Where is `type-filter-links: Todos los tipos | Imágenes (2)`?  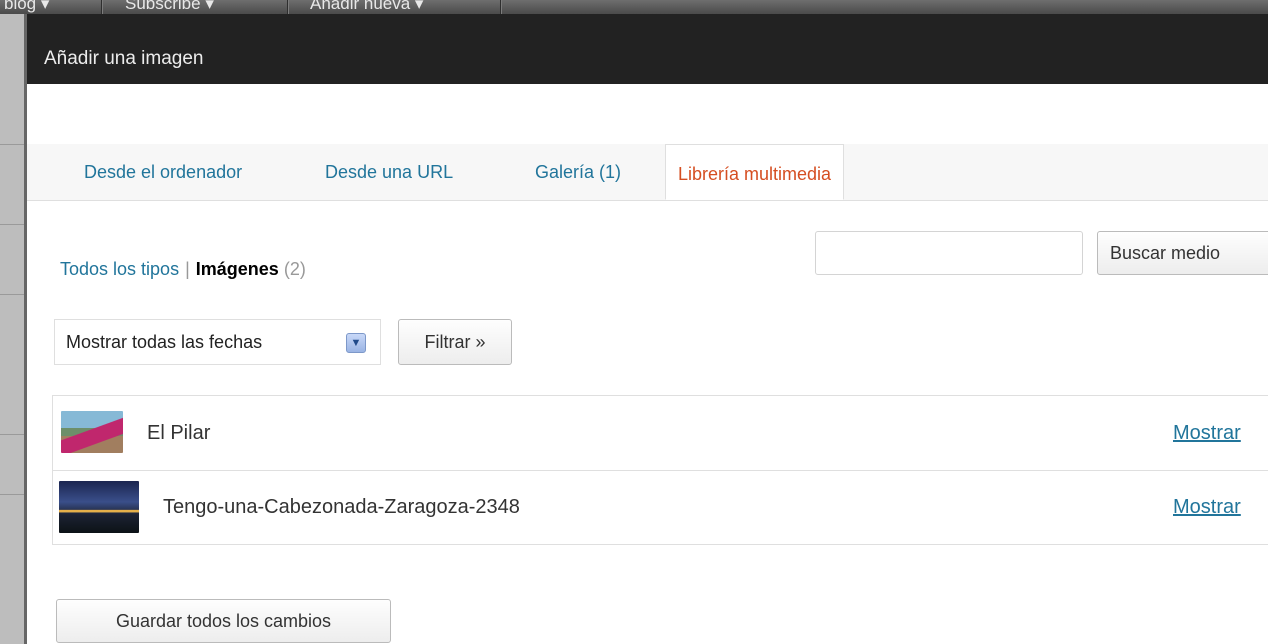 type-filter-links: Todos los tipos | Imágenes (2) is located at coordinates (183, 269).